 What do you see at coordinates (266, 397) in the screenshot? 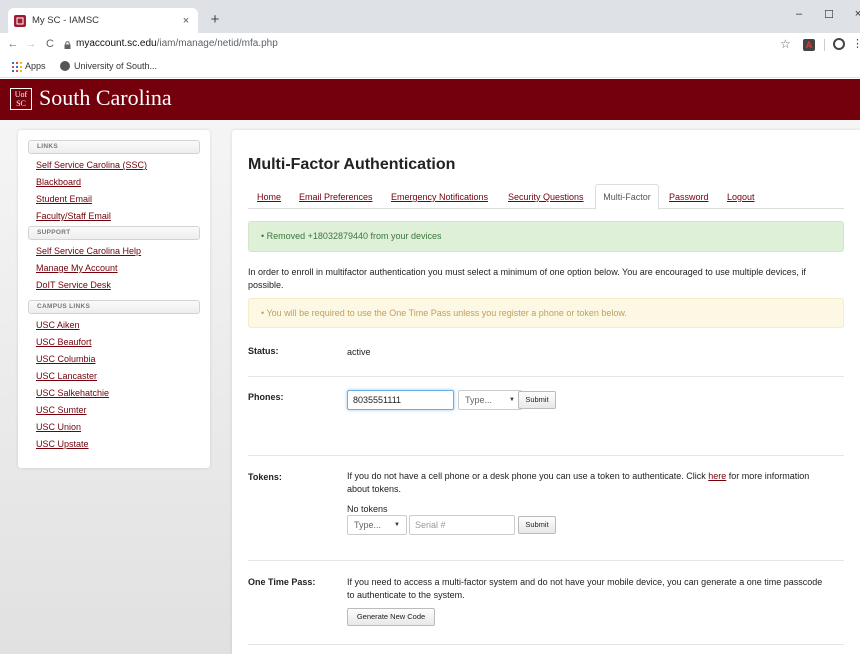
I see `phones-label: Phones:` at bounding box center [266, 397].